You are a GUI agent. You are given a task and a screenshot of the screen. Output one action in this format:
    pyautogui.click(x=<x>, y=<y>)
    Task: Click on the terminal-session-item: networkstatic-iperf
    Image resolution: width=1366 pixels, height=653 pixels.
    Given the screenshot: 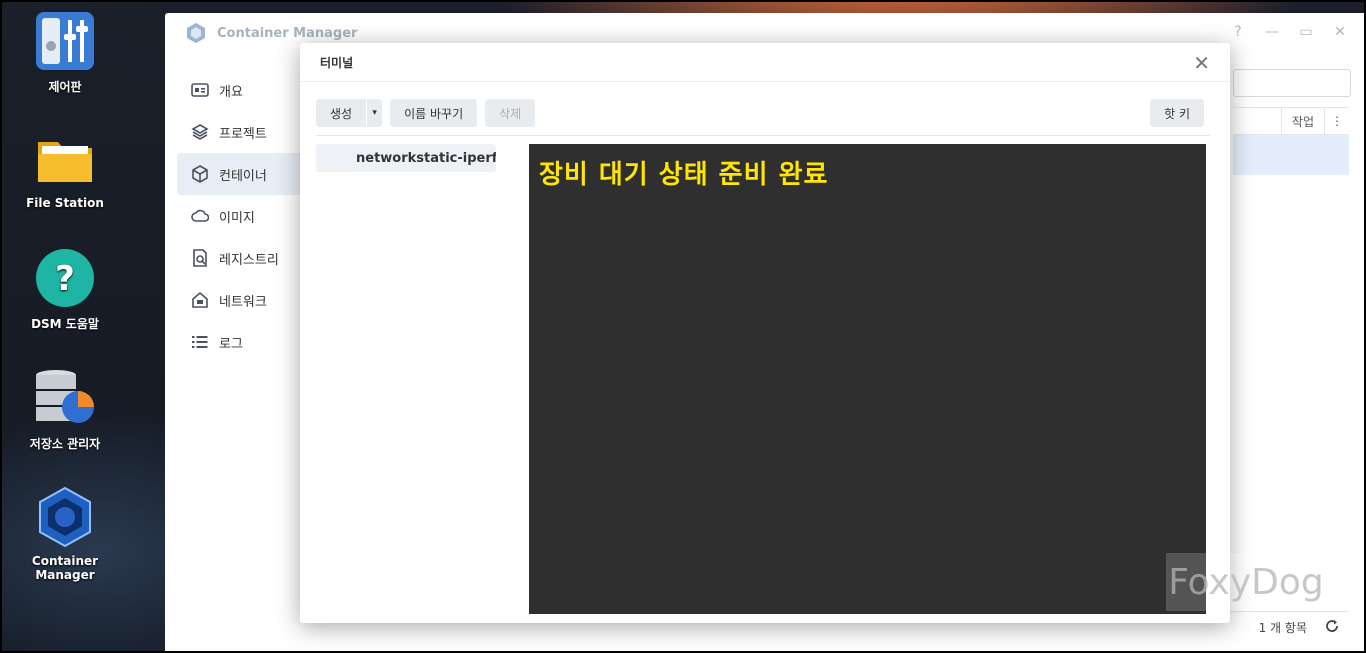 What is the action you would take?
    pyautogui.click(x=406, y=158)
    